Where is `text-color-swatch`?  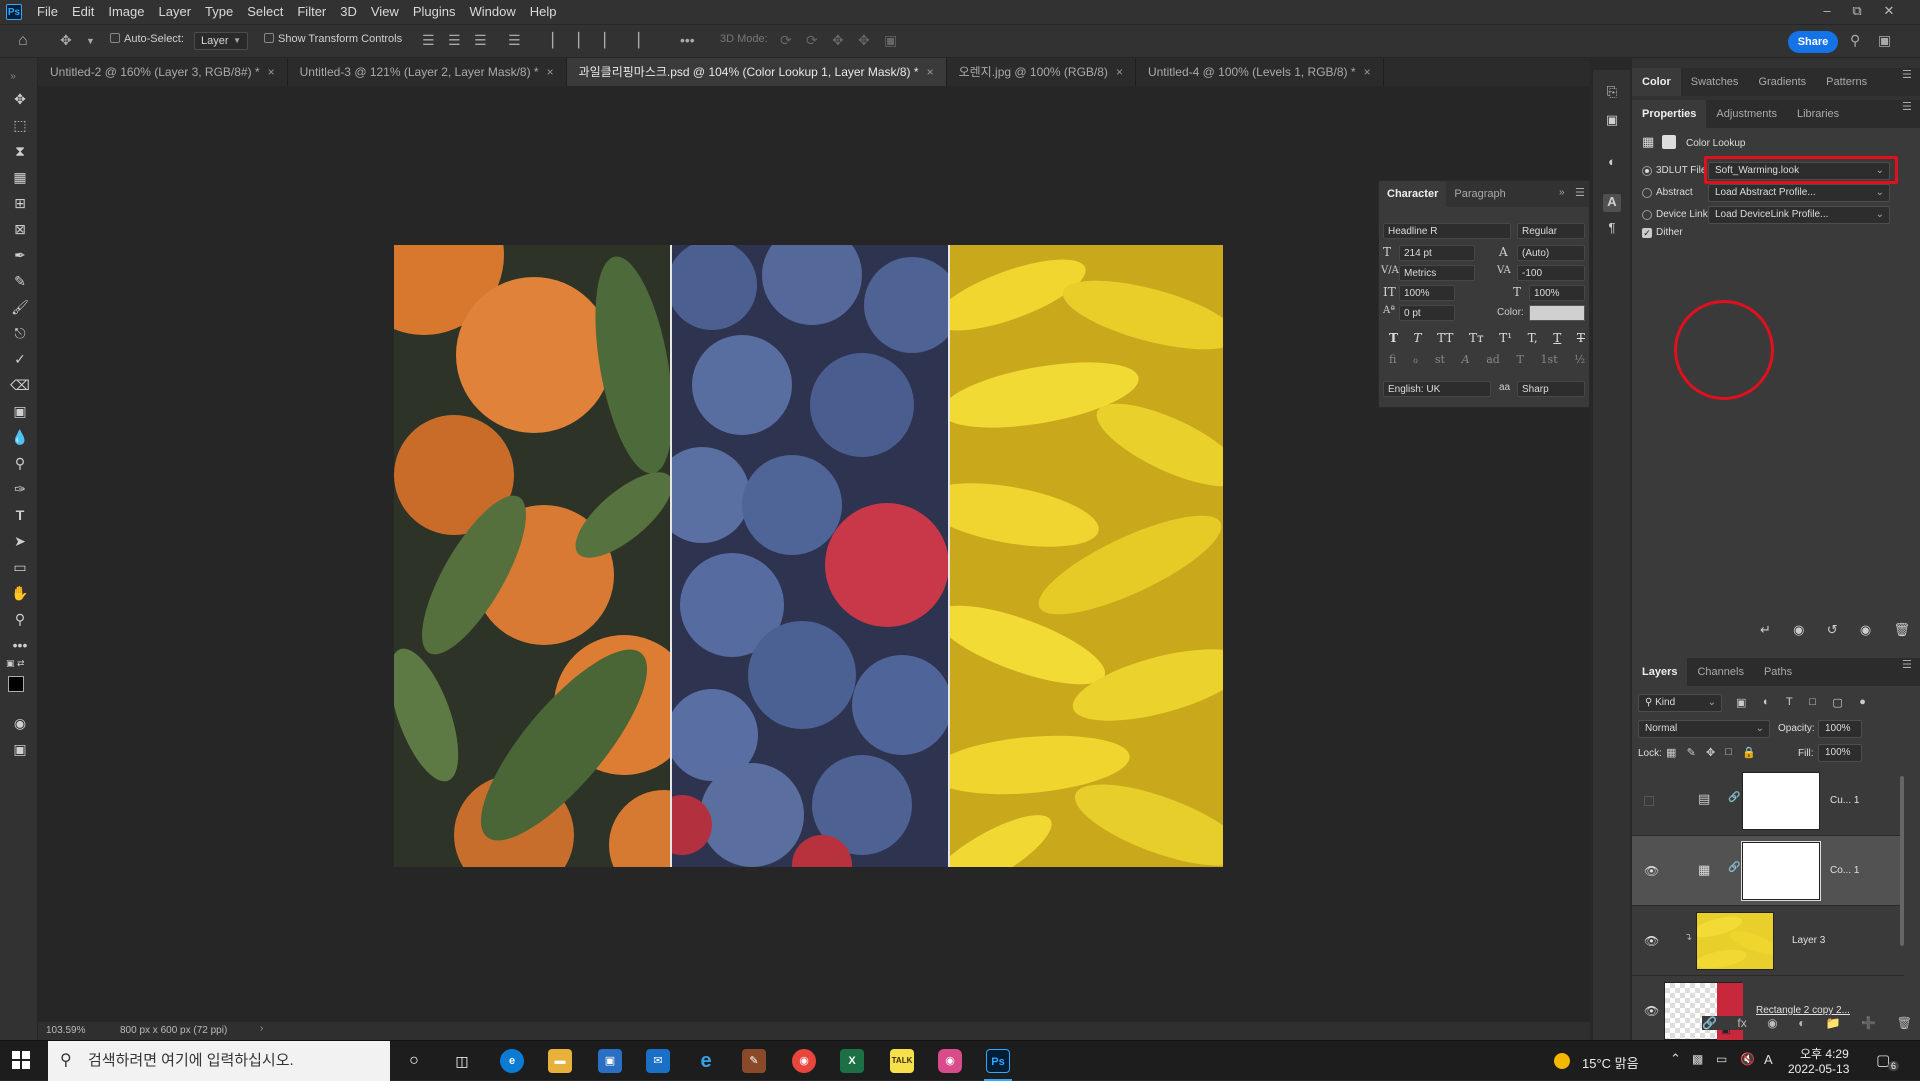 text-color-swatch is located at coordinates (1557, 313).